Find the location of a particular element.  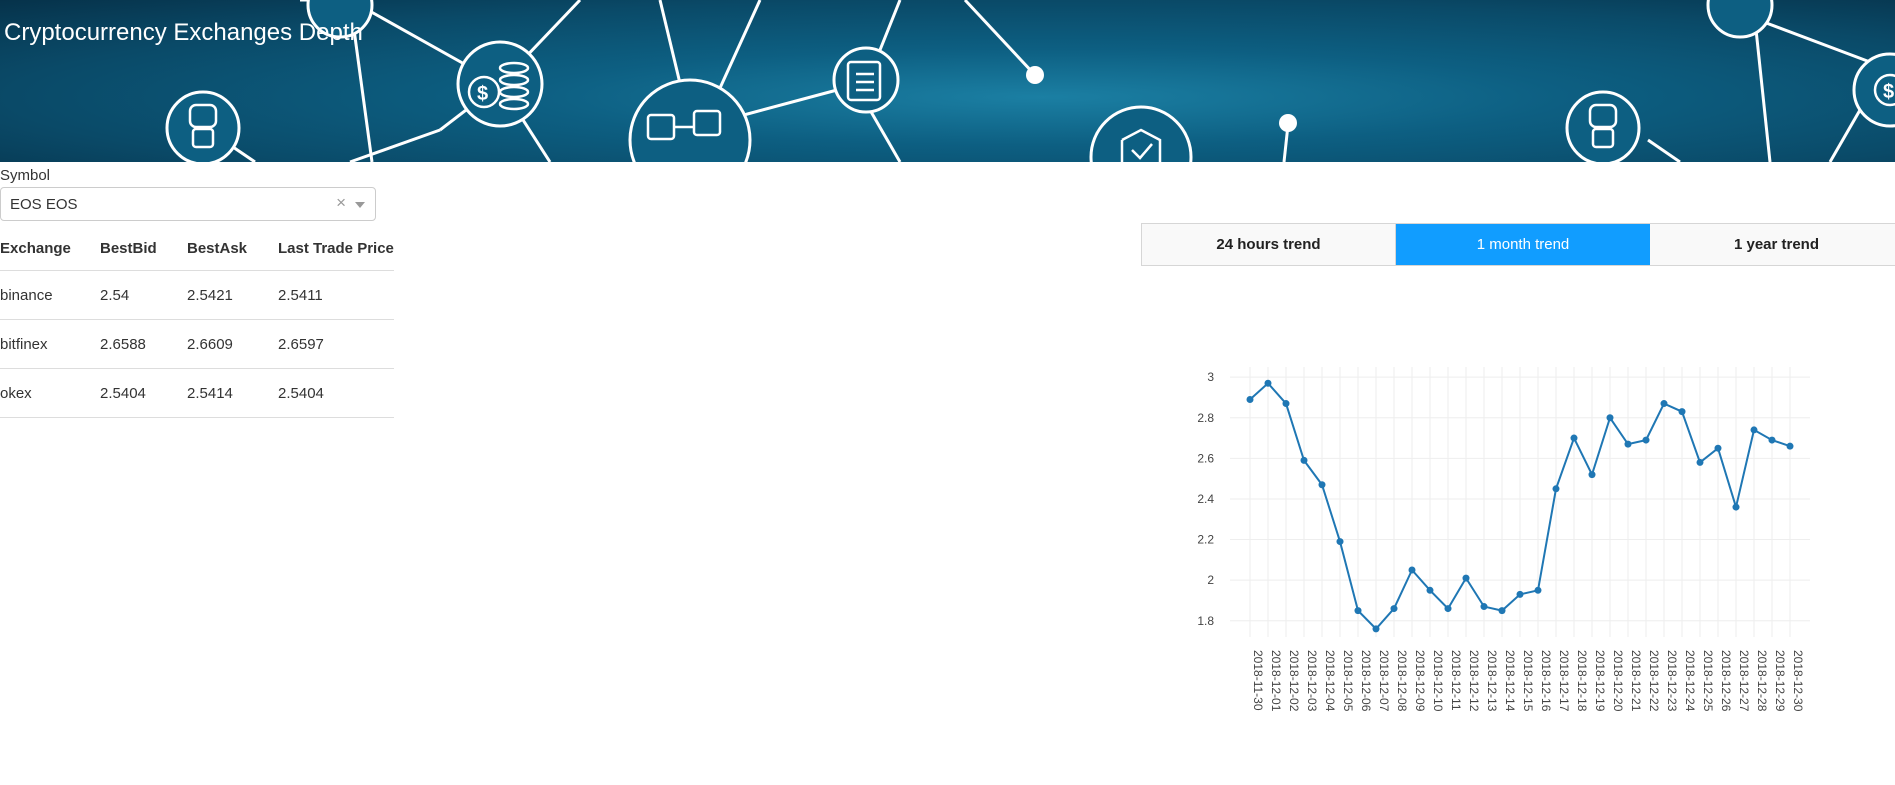

x-tick-label: 2018-12-29 is located at coordinates (1780, 681).